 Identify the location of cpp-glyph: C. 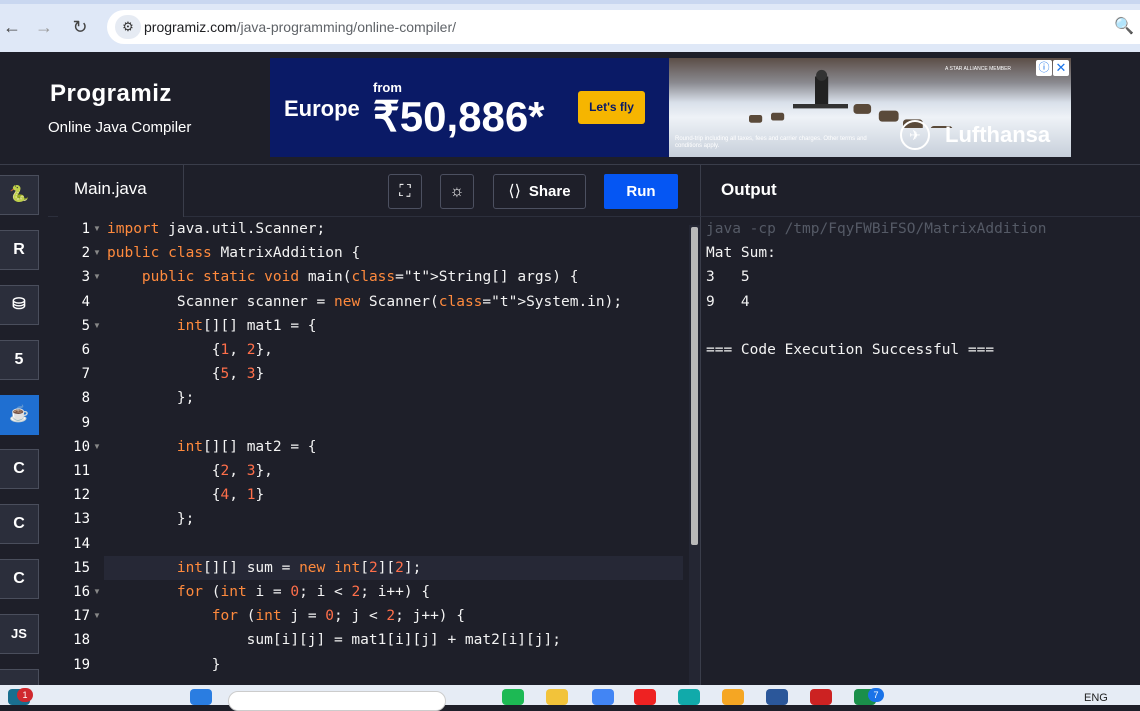
(19, 523).